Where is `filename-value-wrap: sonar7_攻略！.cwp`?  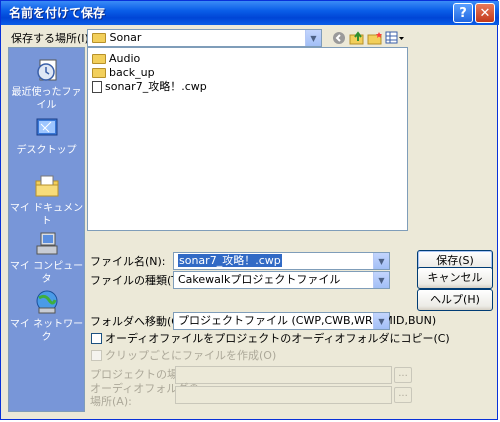
filename-value-wrap: sonar7_攻略！.cwp is located at coordinates (230, 261).